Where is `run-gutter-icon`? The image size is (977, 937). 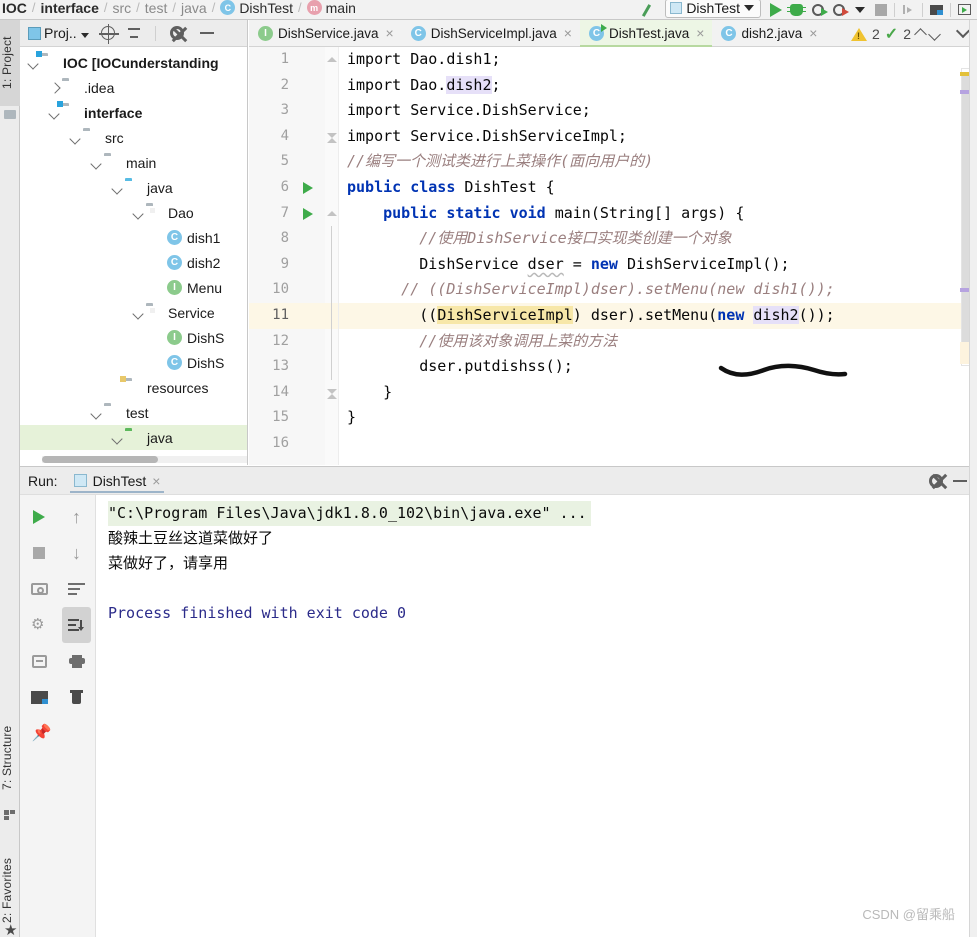
run-gutter-icon is located at coordinates (311, 214).